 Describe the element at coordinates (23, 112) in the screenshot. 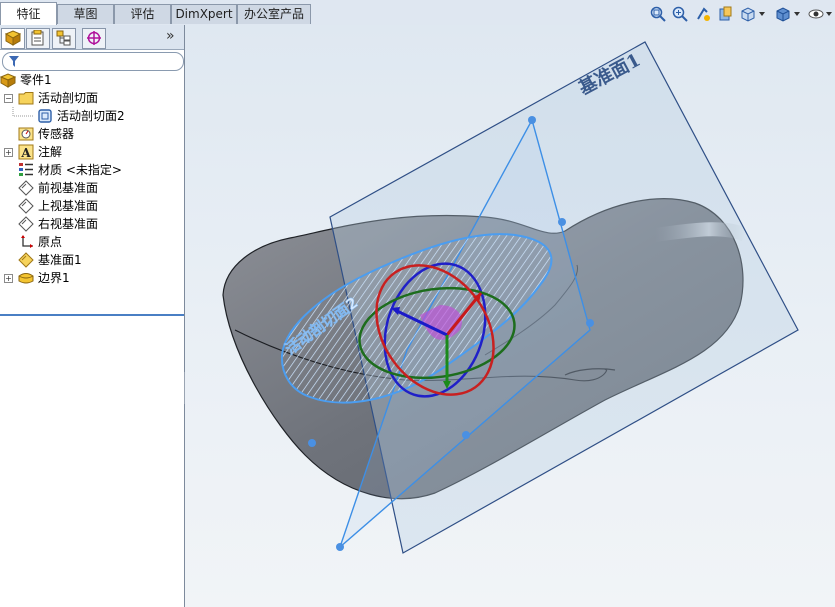

I see `tree-connector` at that location.